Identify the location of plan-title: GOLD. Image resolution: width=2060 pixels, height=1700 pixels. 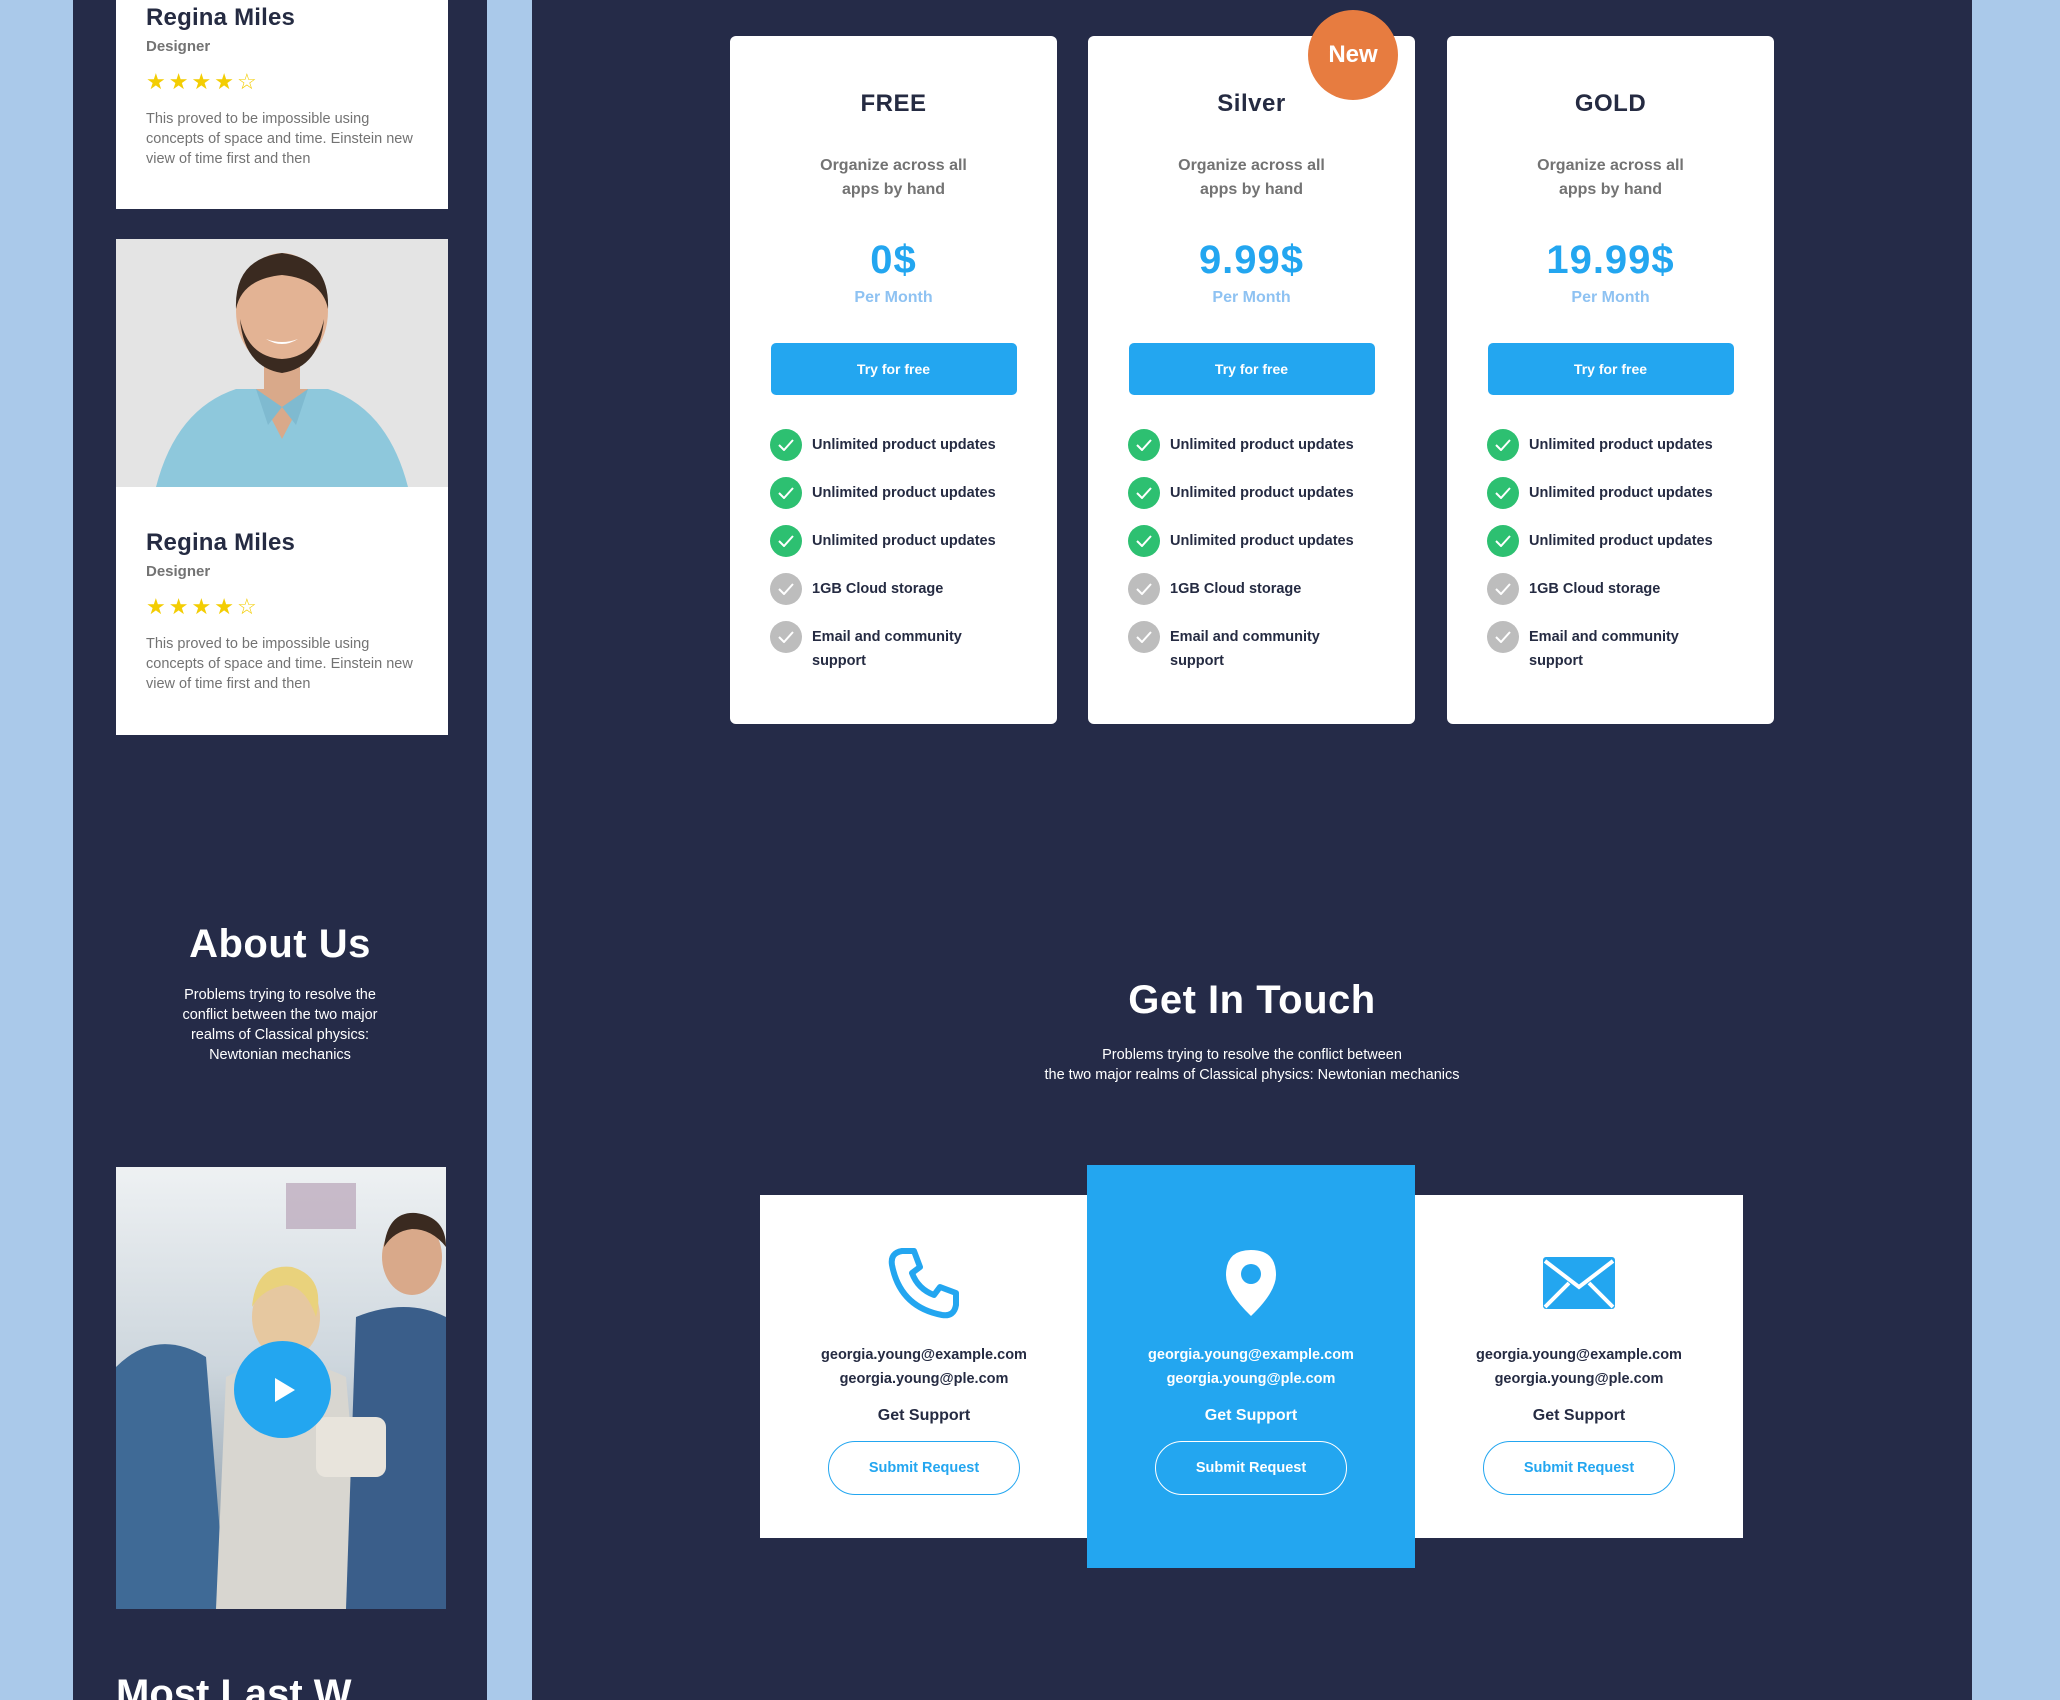
(1610, 103).